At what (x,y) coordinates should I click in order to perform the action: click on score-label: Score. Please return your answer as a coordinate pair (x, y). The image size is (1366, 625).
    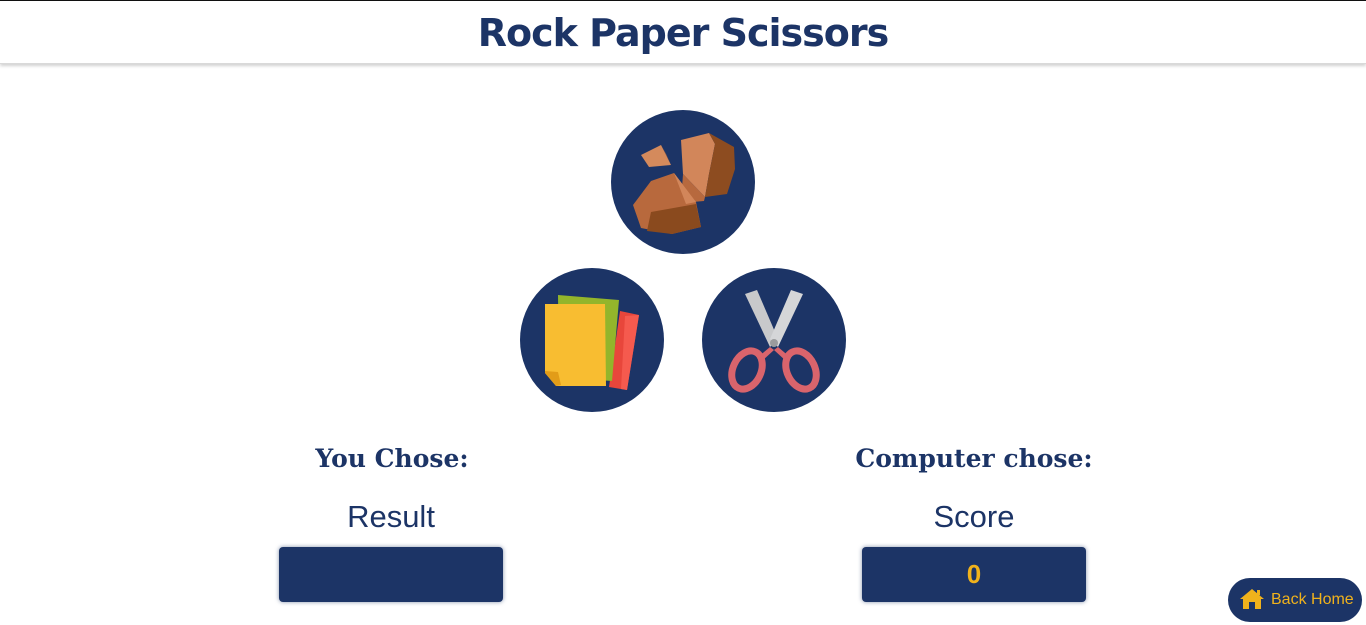
    Looking at the image, I should click on (974, 516).